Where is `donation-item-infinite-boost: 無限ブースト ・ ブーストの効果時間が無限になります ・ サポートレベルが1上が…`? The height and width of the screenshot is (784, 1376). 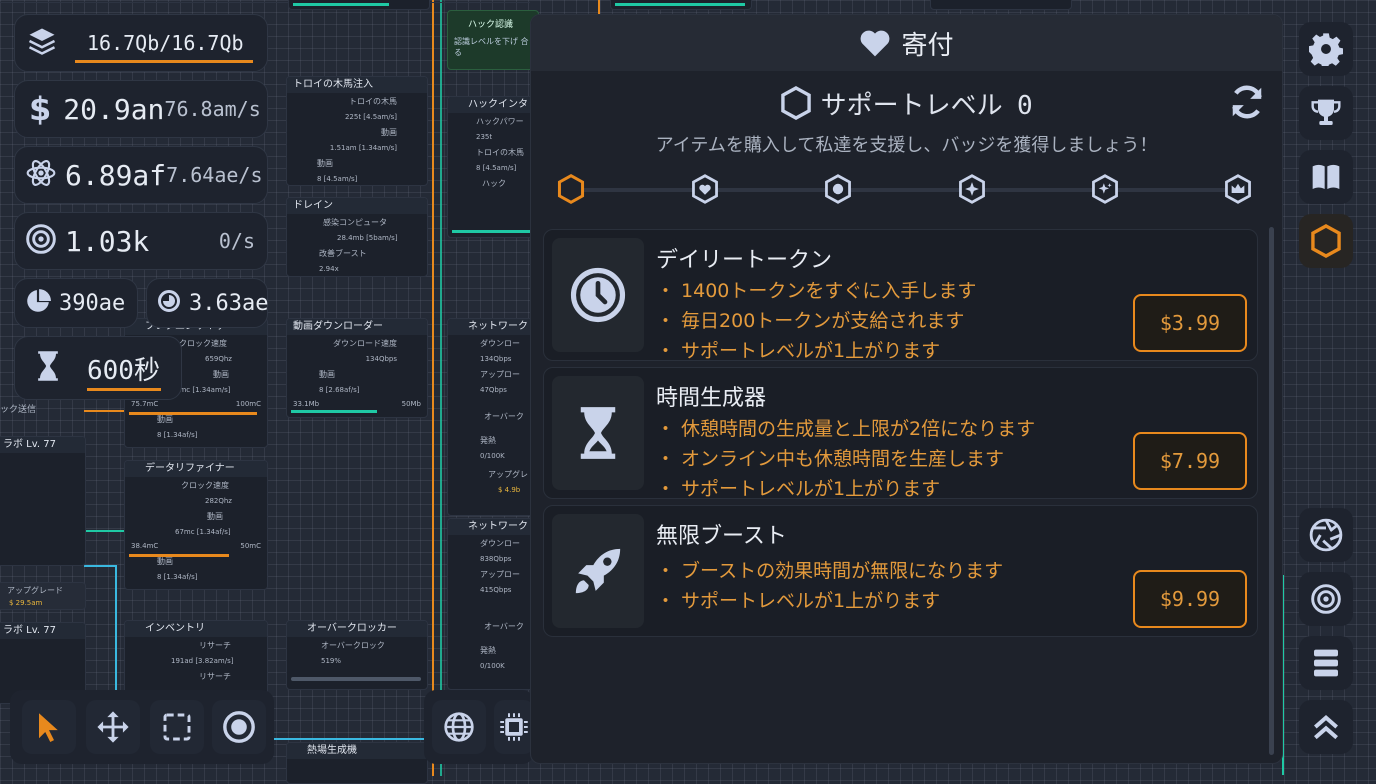
donation-item-infinite-boost: 無限ブースト ・ ブーストの効果時間が無限になります ・ サポートレベルが1上が… is located at coordinates (900, 571).